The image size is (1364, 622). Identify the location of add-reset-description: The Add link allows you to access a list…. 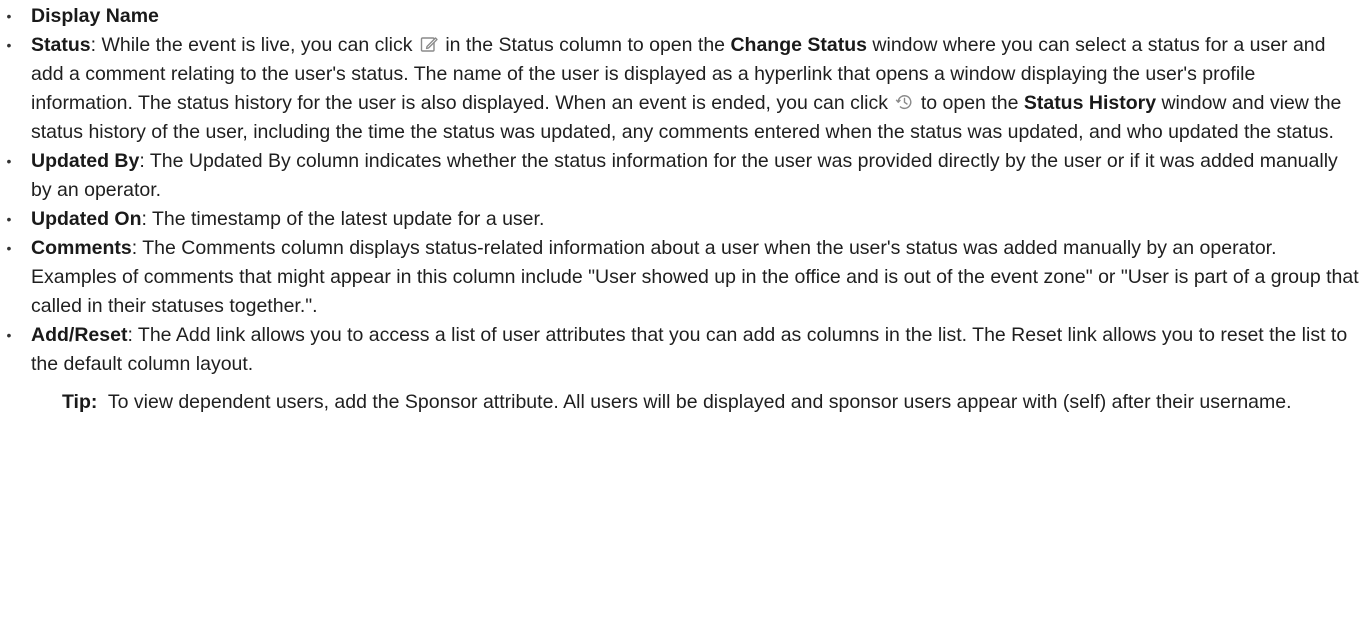
(689, 349).